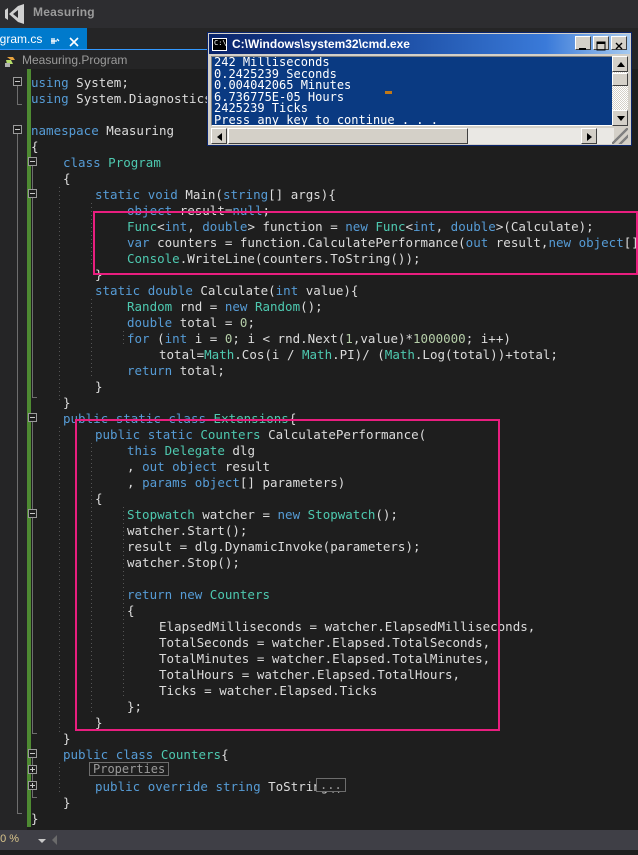  I want to click on title-bar: Measuring, so click(319, 14).